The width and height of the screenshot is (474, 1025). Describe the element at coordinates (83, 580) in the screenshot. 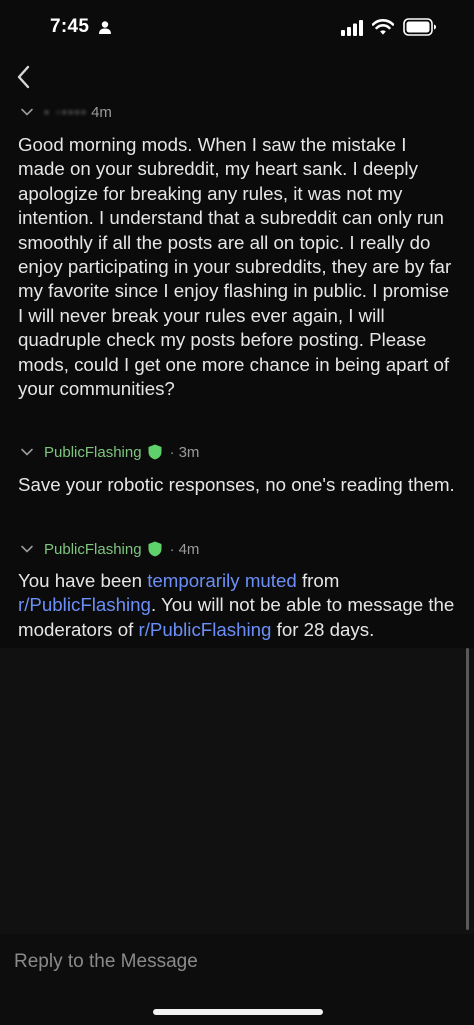

I see `message-text: You have been` at that location.